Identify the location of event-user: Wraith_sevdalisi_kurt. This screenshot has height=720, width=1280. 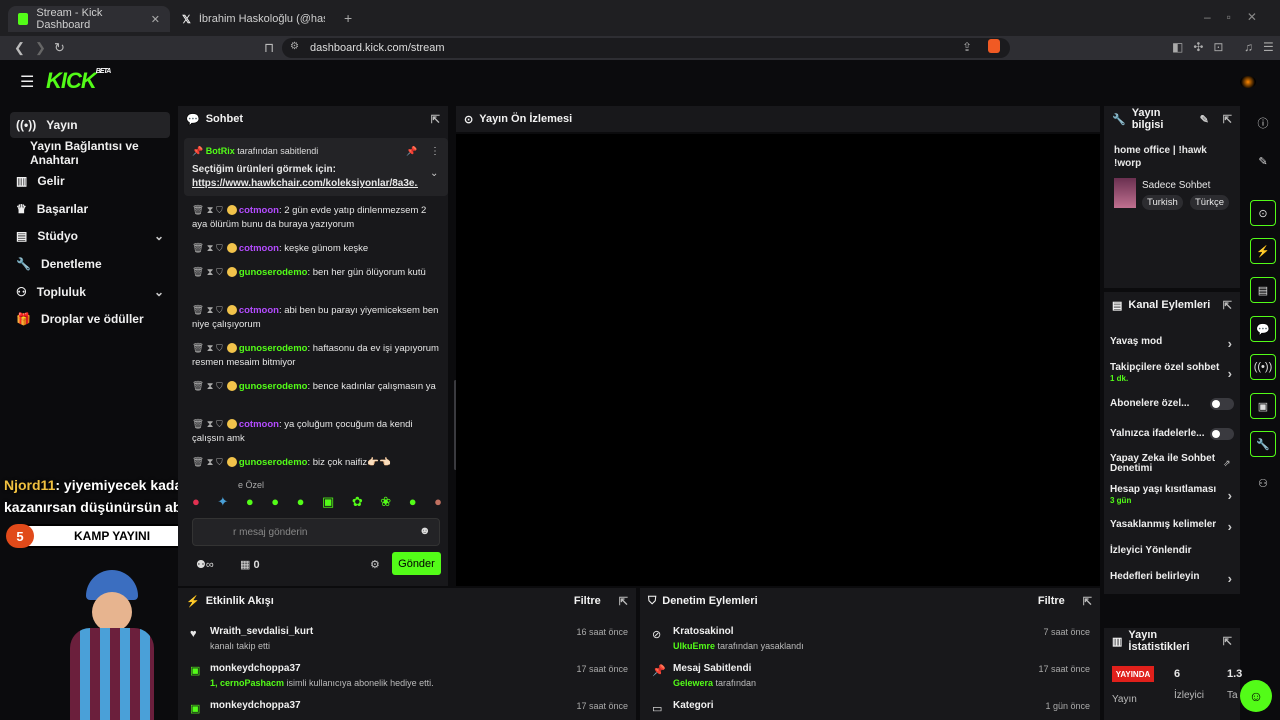
(261, 631).